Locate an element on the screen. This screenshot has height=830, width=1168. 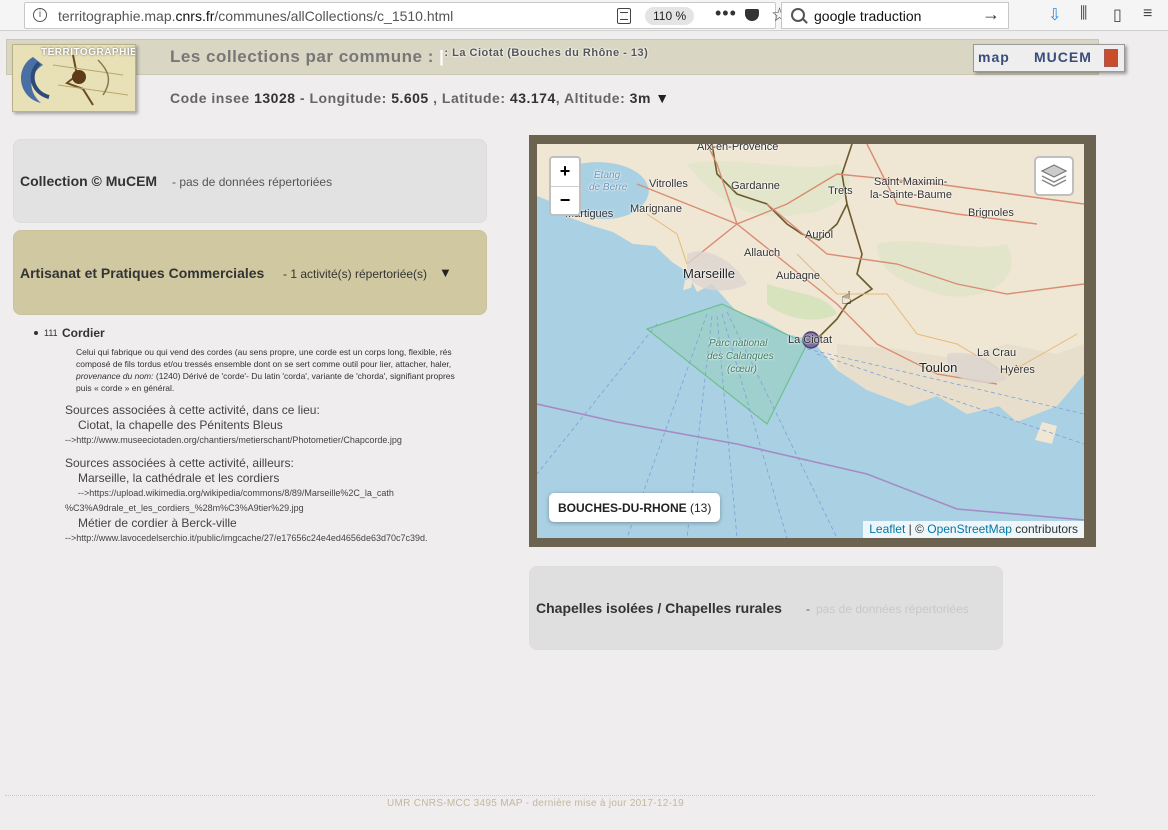
map-label-allauch: Allauch is located at coordinates (762, 253).